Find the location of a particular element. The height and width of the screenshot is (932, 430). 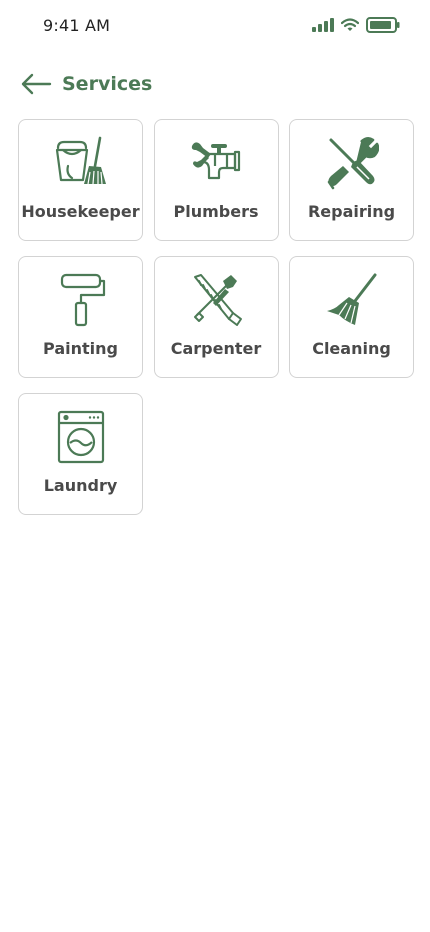

paint-roller-icon is located at coordinates (81, 300).